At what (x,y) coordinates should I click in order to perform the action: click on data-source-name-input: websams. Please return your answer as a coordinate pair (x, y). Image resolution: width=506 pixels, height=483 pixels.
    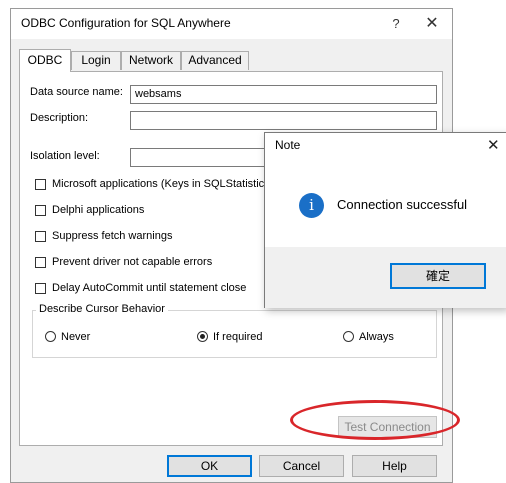
    Looking at the image, I should click on (283, 94).